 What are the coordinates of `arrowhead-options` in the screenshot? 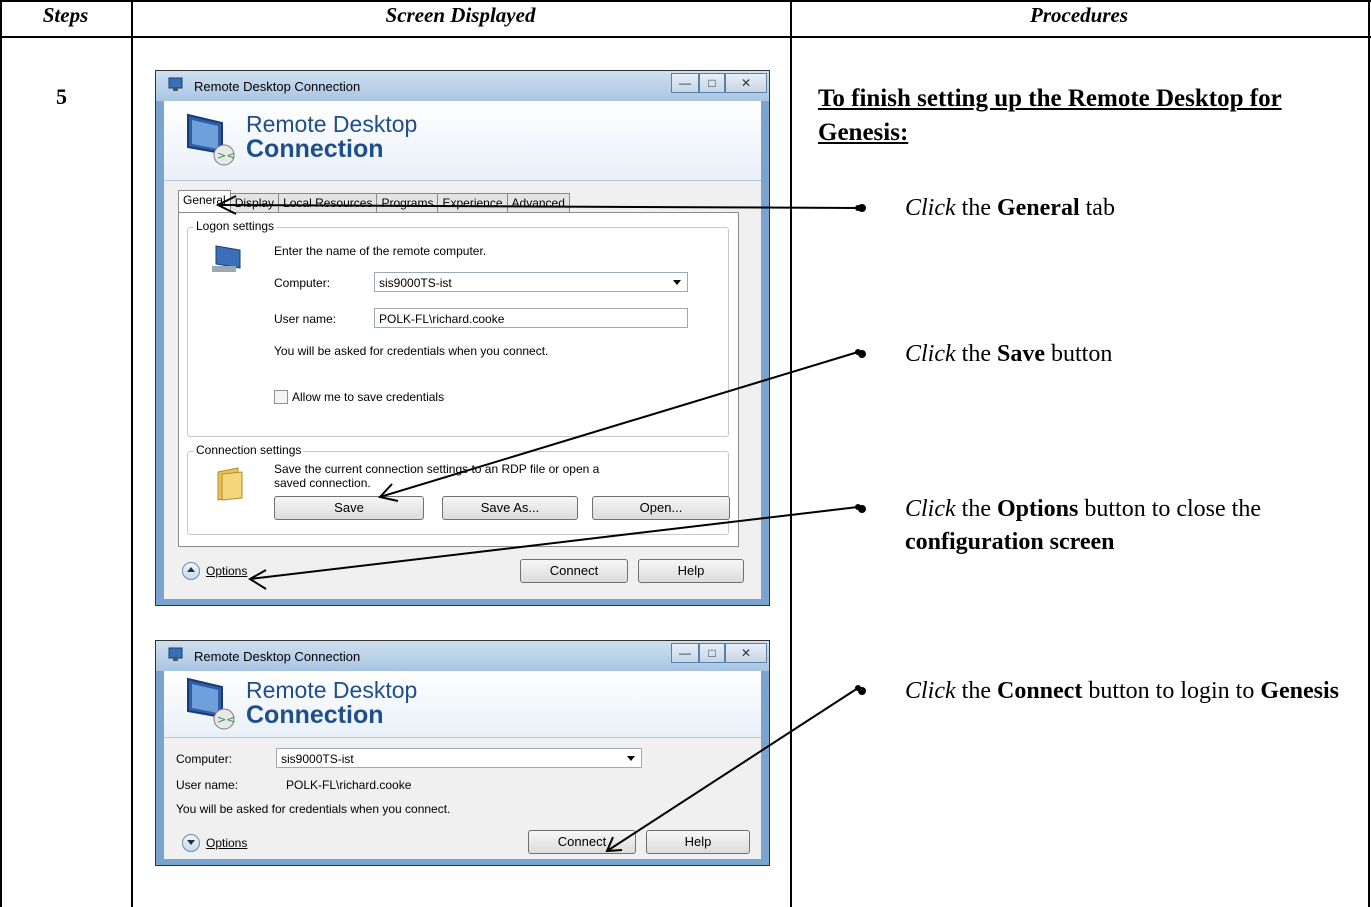 It's located at (257, 579).